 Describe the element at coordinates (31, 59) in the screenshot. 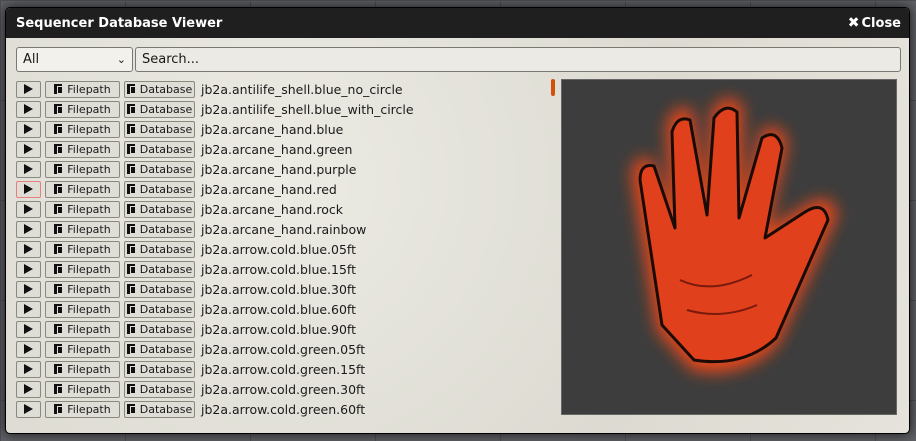

I see `pack-filter-value: All` at that location.